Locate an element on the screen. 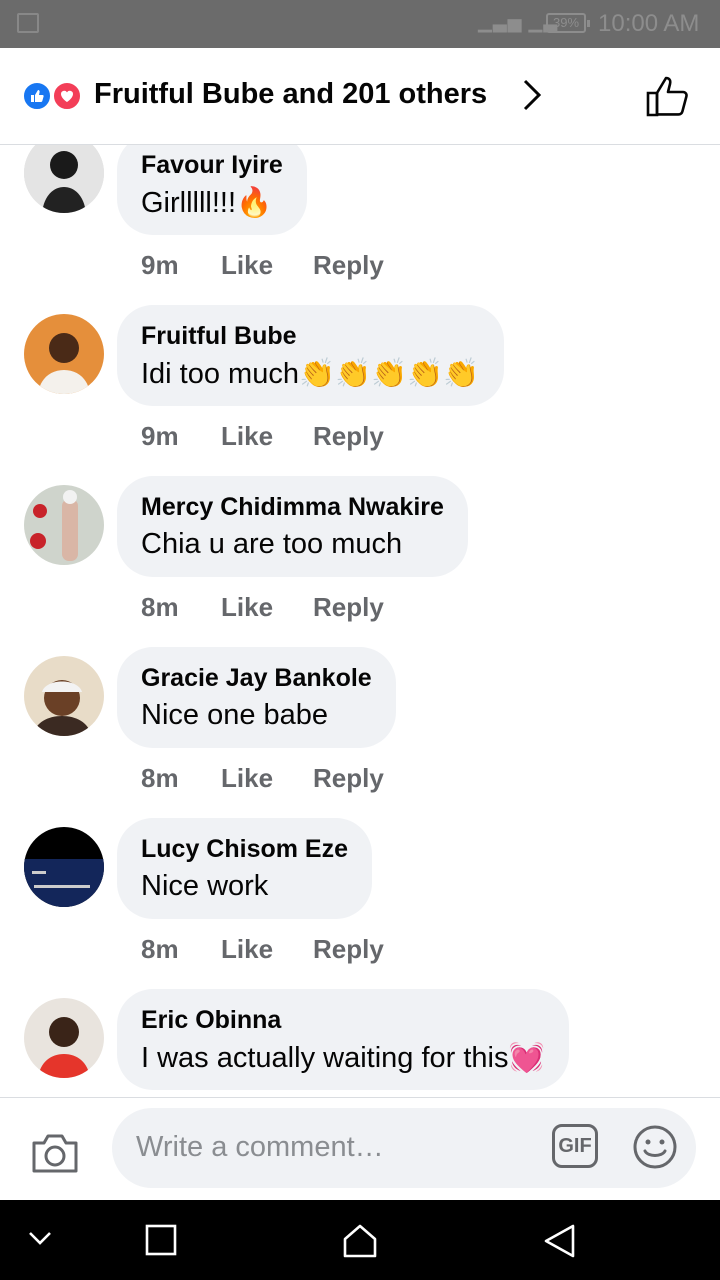 This screenshot has width=720, height=1280. image-notification-icon is located at coordinates (28, 23).